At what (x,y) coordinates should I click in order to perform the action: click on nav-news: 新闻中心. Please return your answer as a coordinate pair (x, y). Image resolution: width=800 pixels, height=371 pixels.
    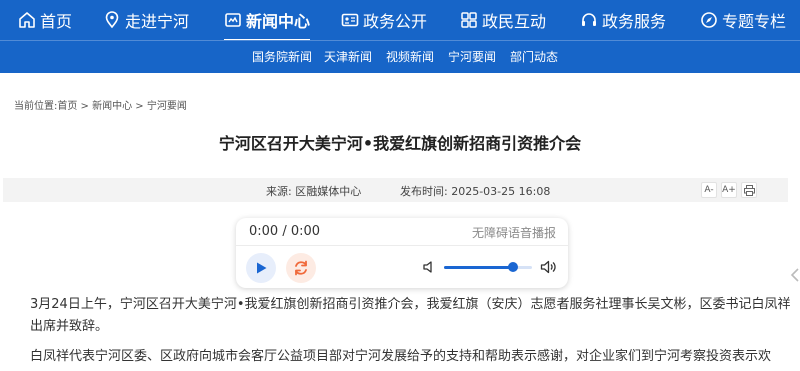
    Looking at the image, I should click on (267, 21).